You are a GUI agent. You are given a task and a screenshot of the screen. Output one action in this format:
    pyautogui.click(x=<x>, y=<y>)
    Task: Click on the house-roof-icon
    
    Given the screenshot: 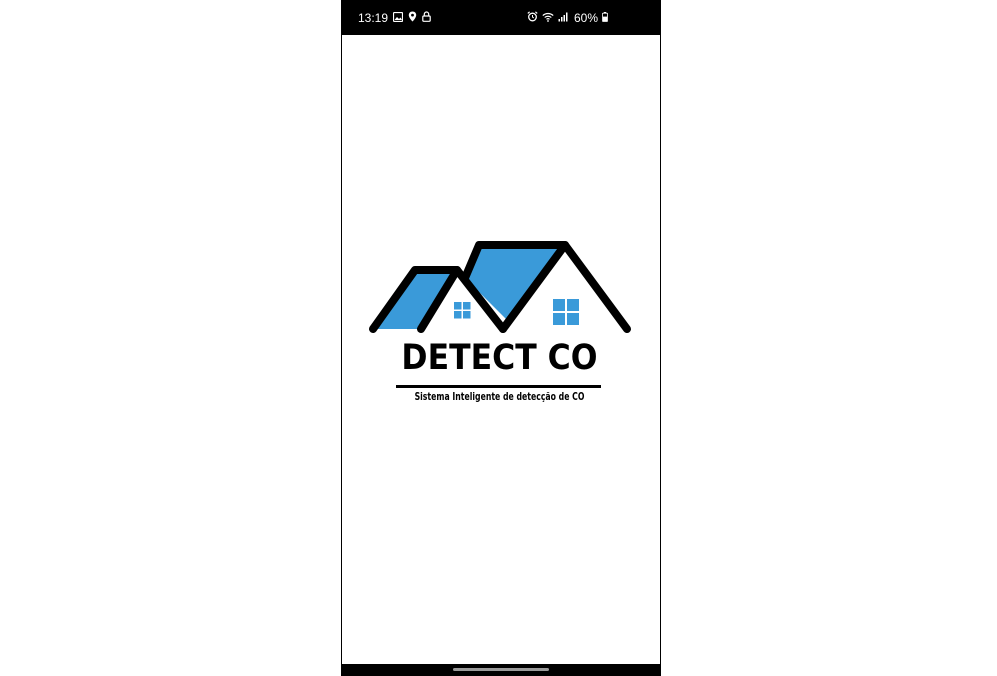 What is the action you would take?
    pyautogui.click(x=500, y=287)
    